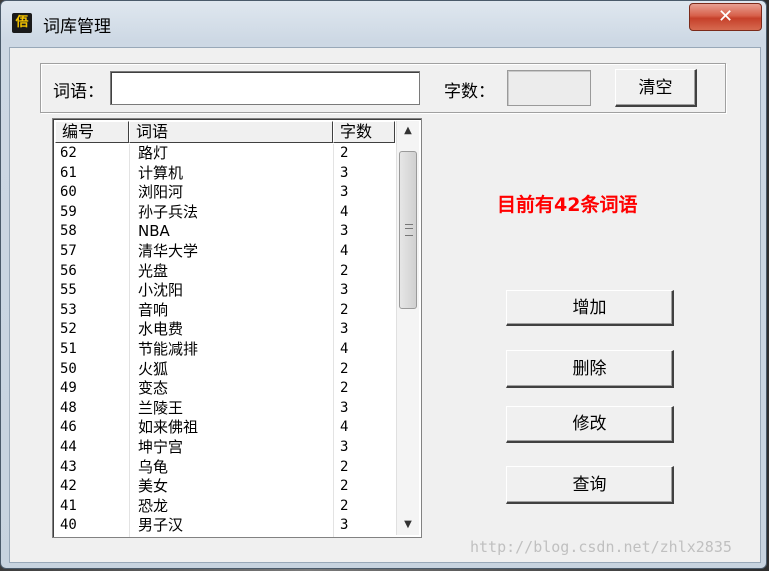  What do you see at coordinates (224, 154) in the screenshot?
I see `list-item: 62 路灯 2` at bounding box center [224, 154].